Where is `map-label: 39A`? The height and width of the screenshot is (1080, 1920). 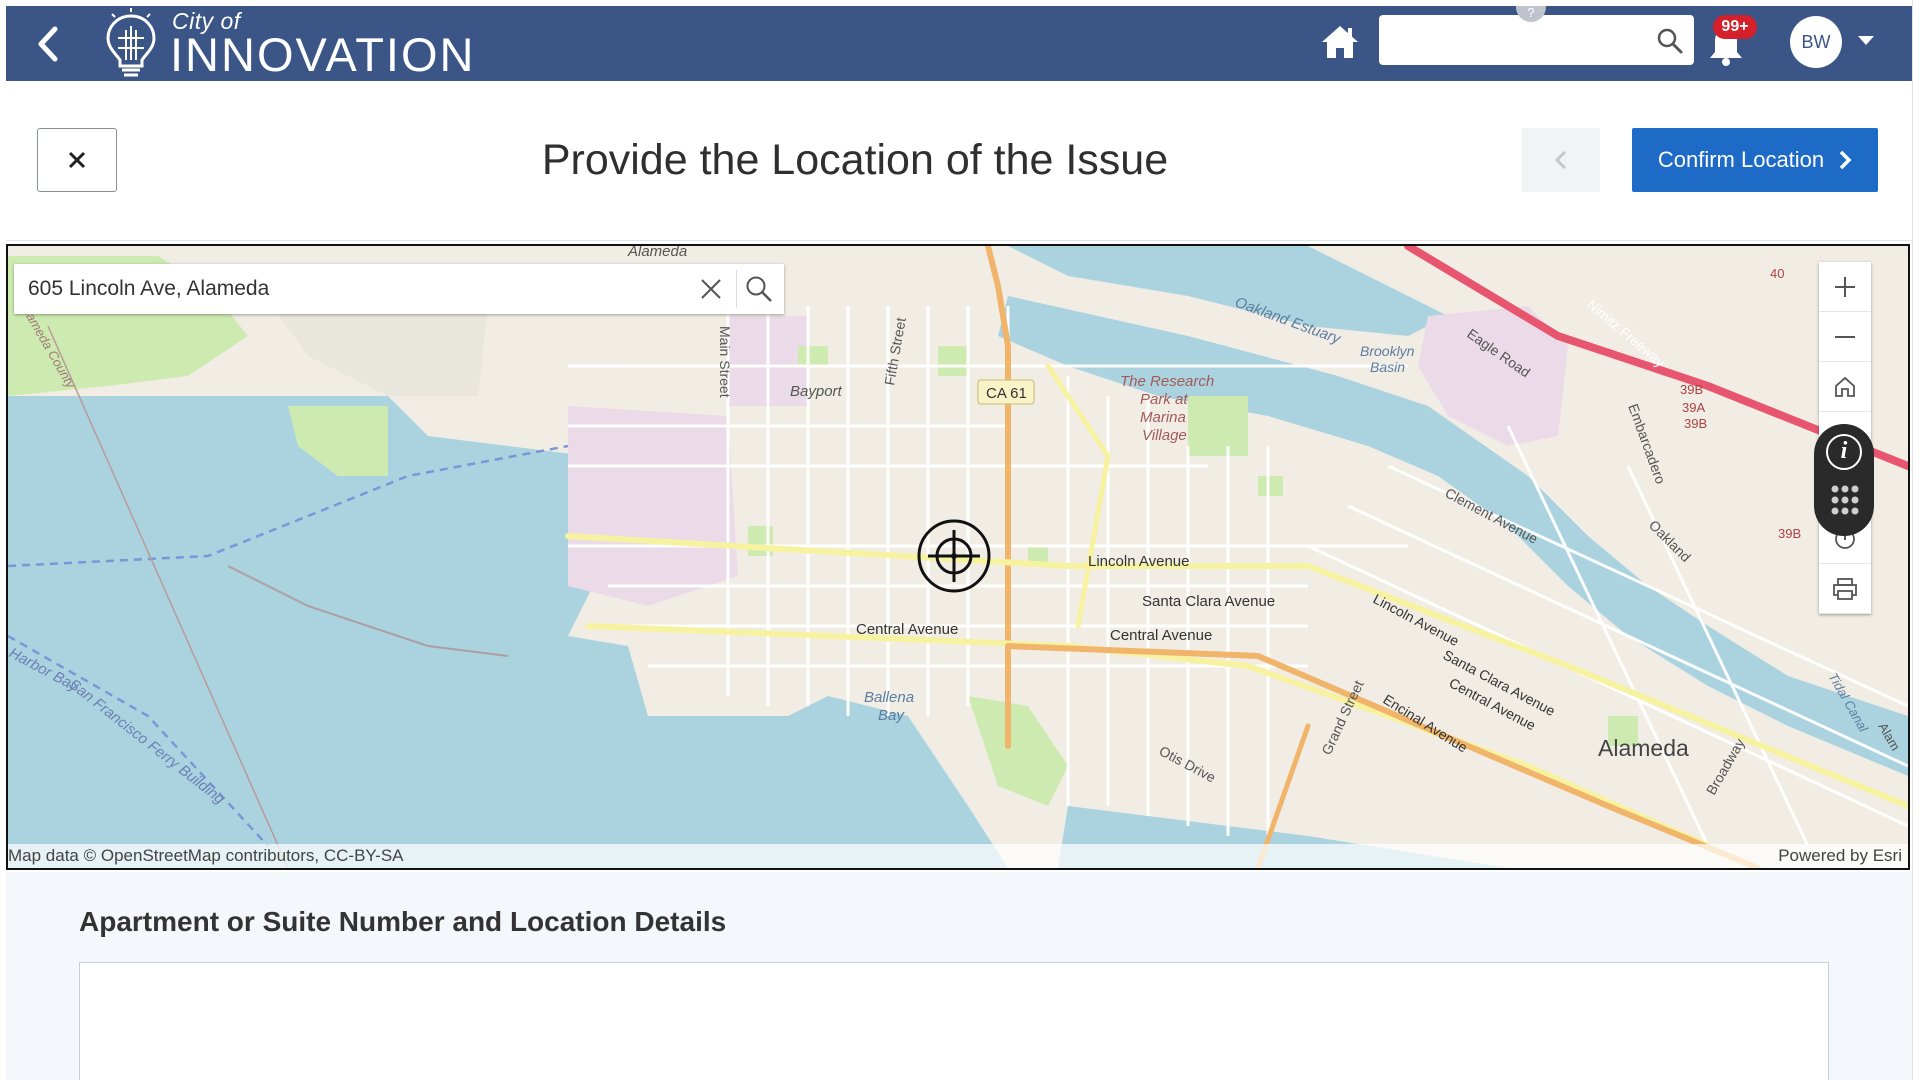
map-label: 39A is located at coordinates (1693, 407).